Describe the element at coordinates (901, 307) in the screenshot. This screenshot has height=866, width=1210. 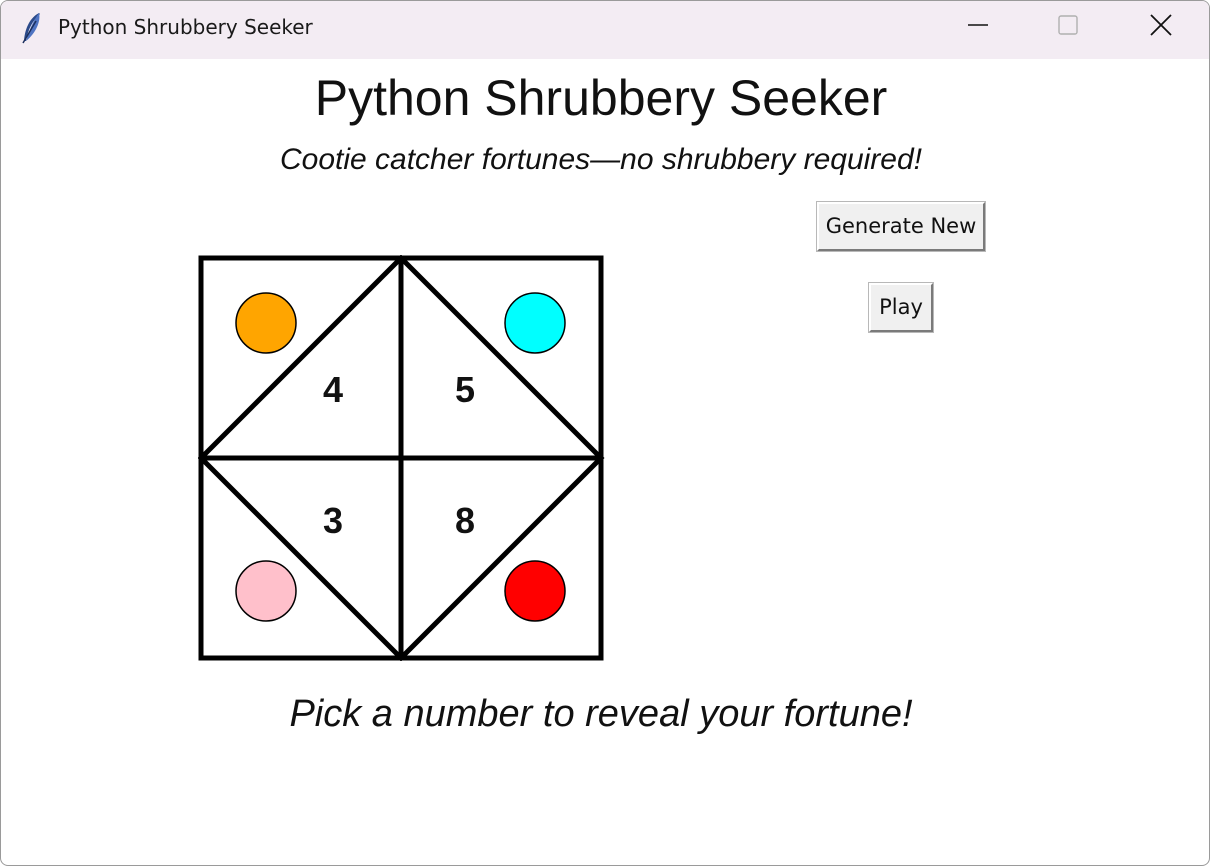
I see `play-button: Play` at that location.